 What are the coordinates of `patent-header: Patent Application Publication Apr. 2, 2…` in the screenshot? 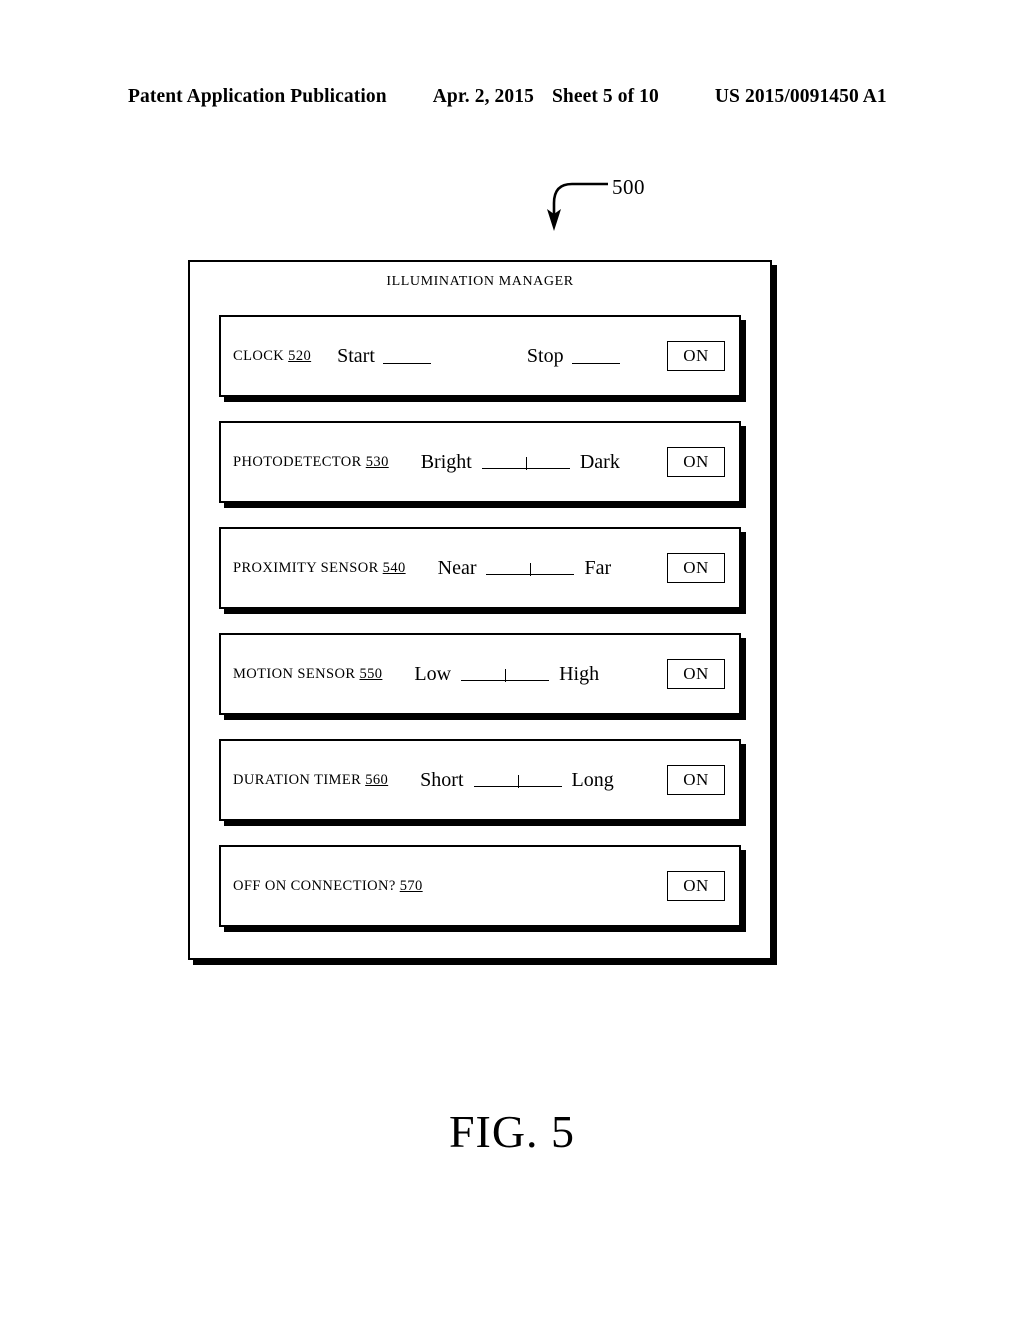 It's located at (512, 97).